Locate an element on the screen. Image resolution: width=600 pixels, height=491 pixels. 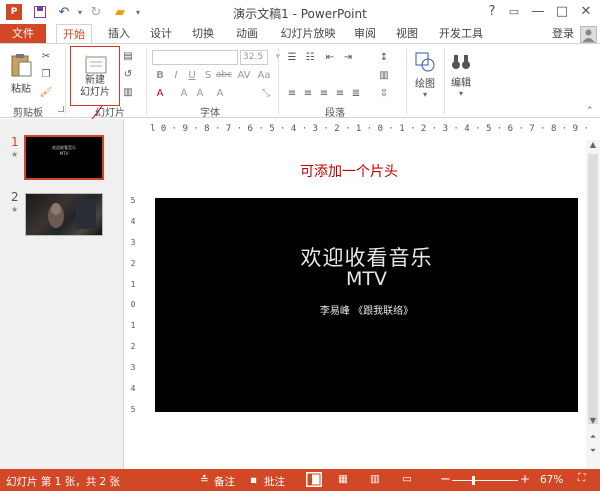
vruler-tick: 2 is located at coordinates (133, 263).